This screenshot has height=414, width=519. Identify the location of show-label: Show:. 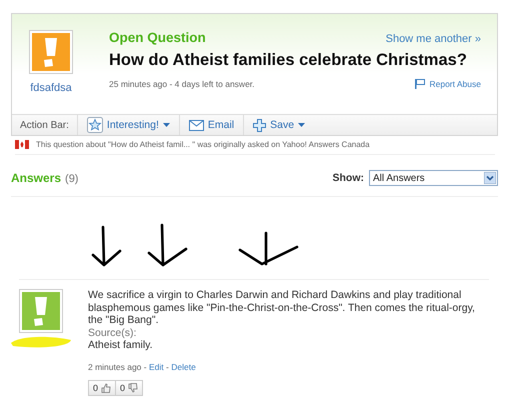
(348, 178).